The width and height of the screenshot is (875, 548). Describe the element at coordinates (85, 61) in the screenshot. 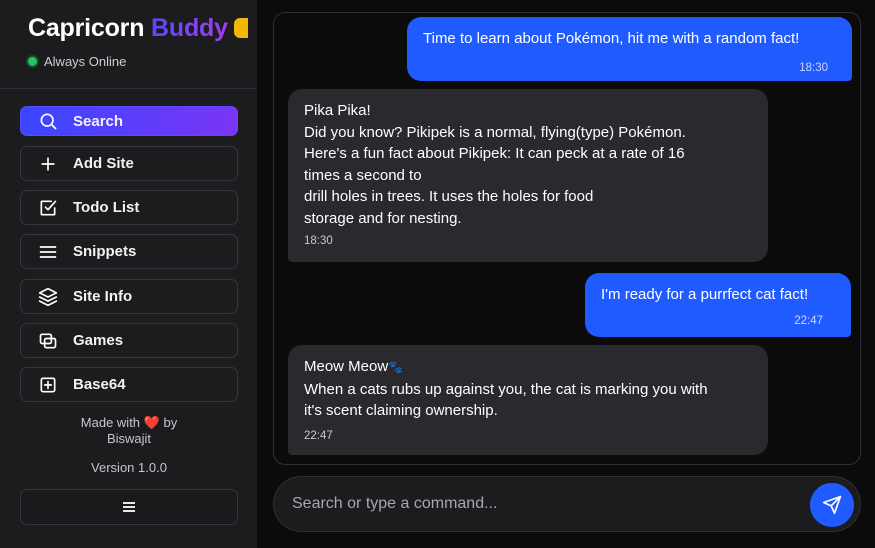

I see `status-label: Always Online` at that location.